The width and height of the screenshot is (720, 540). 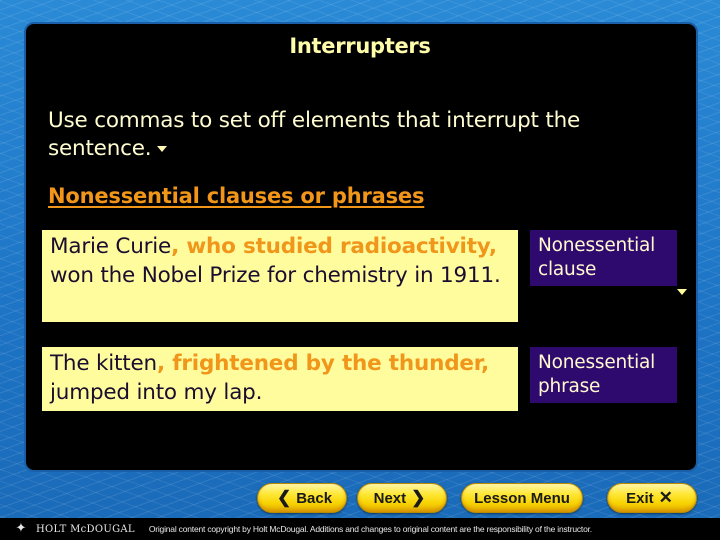 I want to click on close-icon: ✕, so click(x=665, y=497).